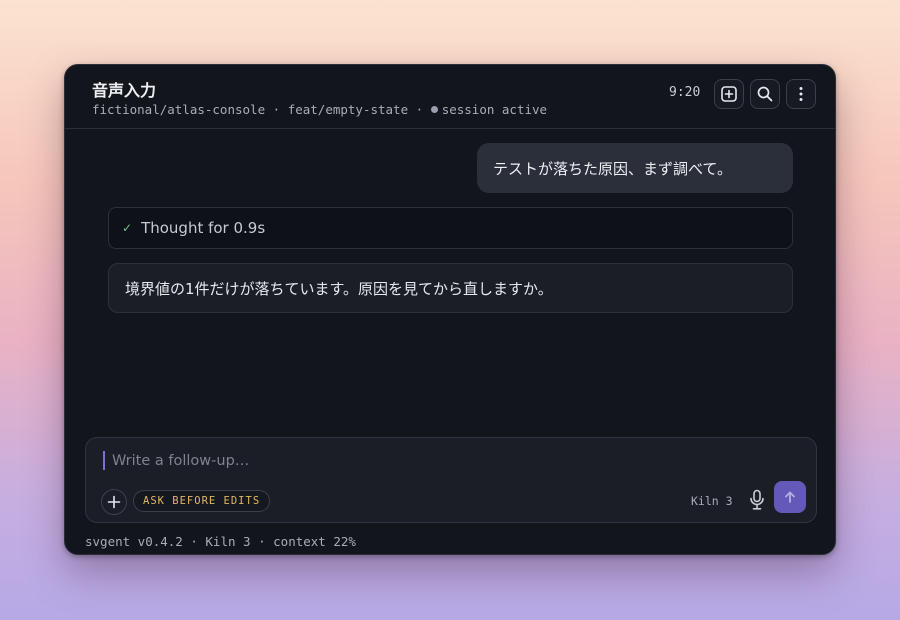 This screenshot has height=620, width=900. Describe the element at coordinates (685, 92) in the screenshot. I see `clock: 9:20` at that location.